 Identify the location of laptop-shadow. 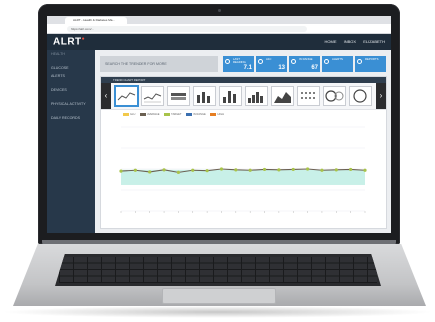
(217, 312).